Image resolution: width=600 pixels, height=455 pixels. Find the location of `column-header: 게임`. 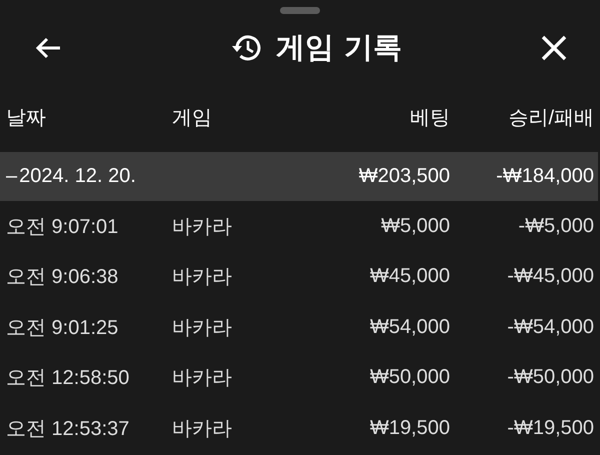

column-header: 게임 is located at coordinates (192, 118).